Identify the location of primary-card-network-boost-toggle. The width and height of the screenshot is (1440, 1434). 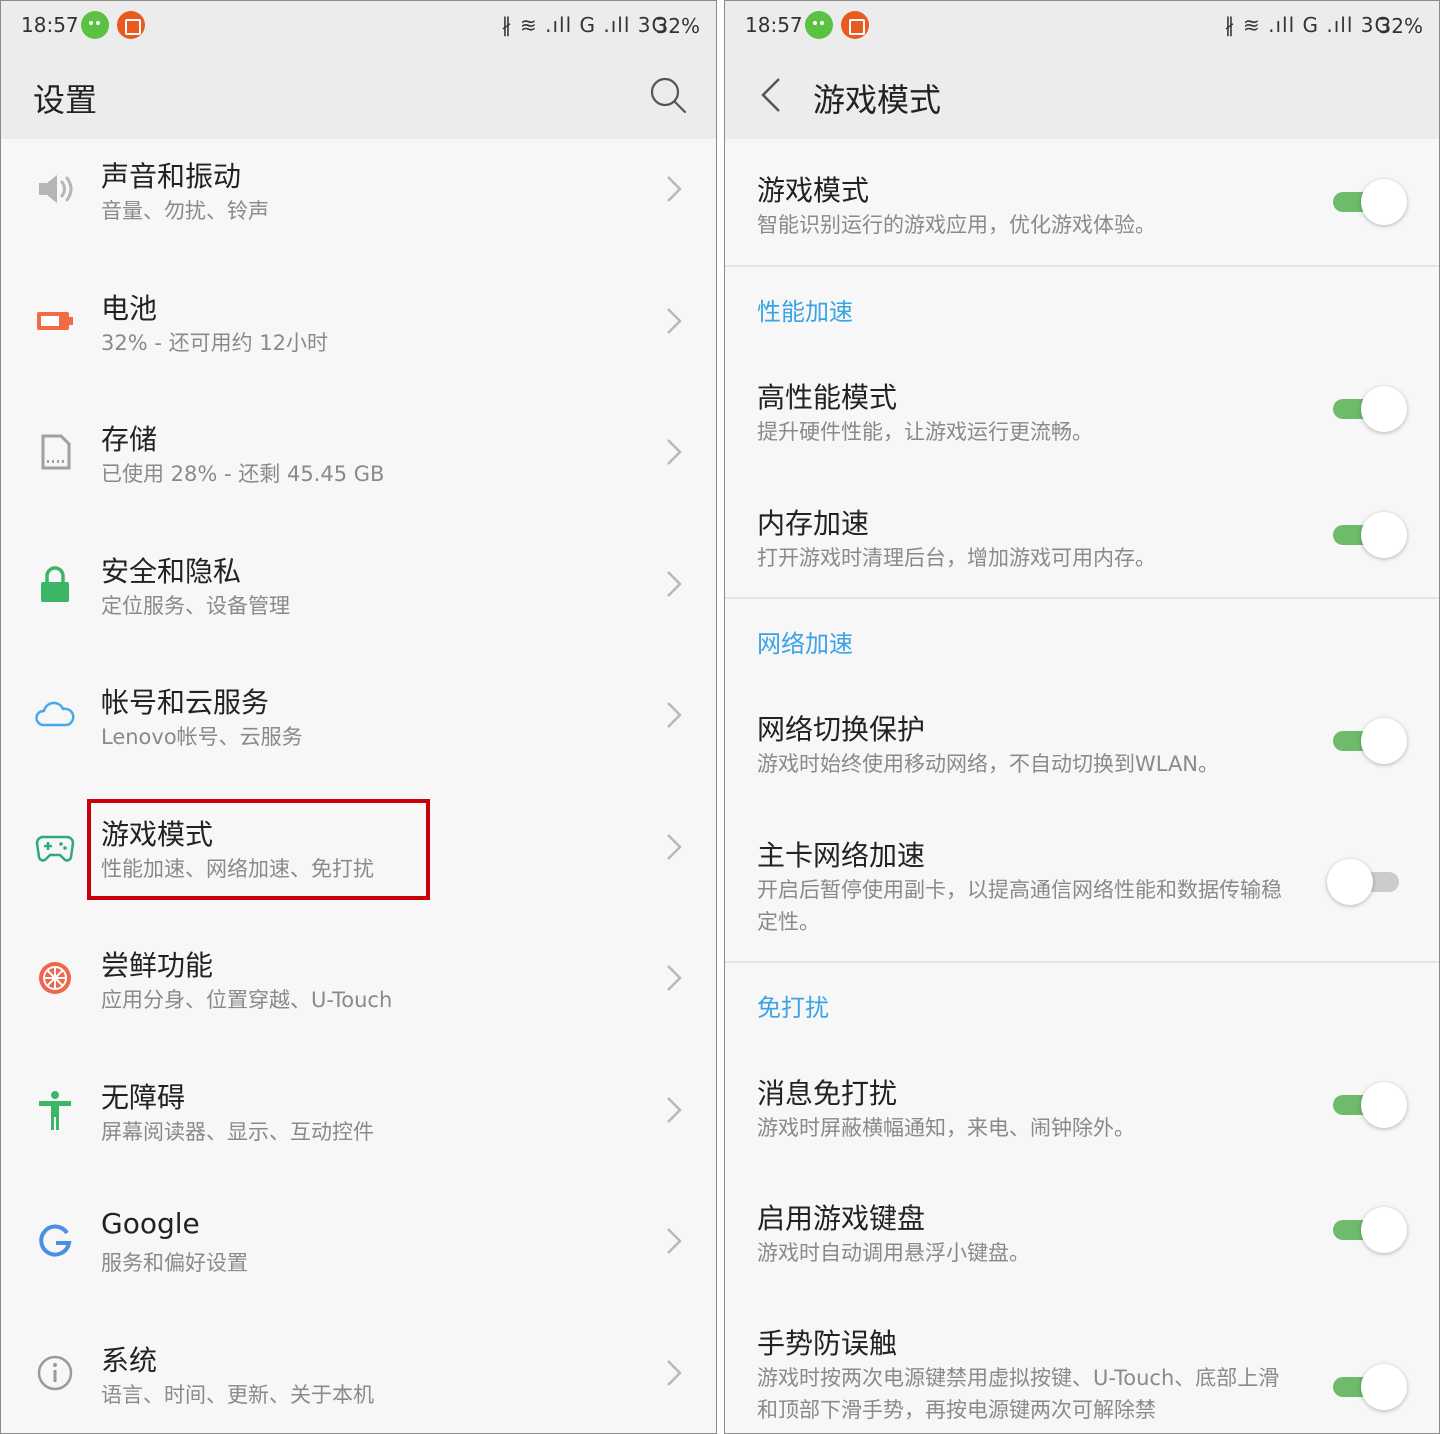
(1367, 882).